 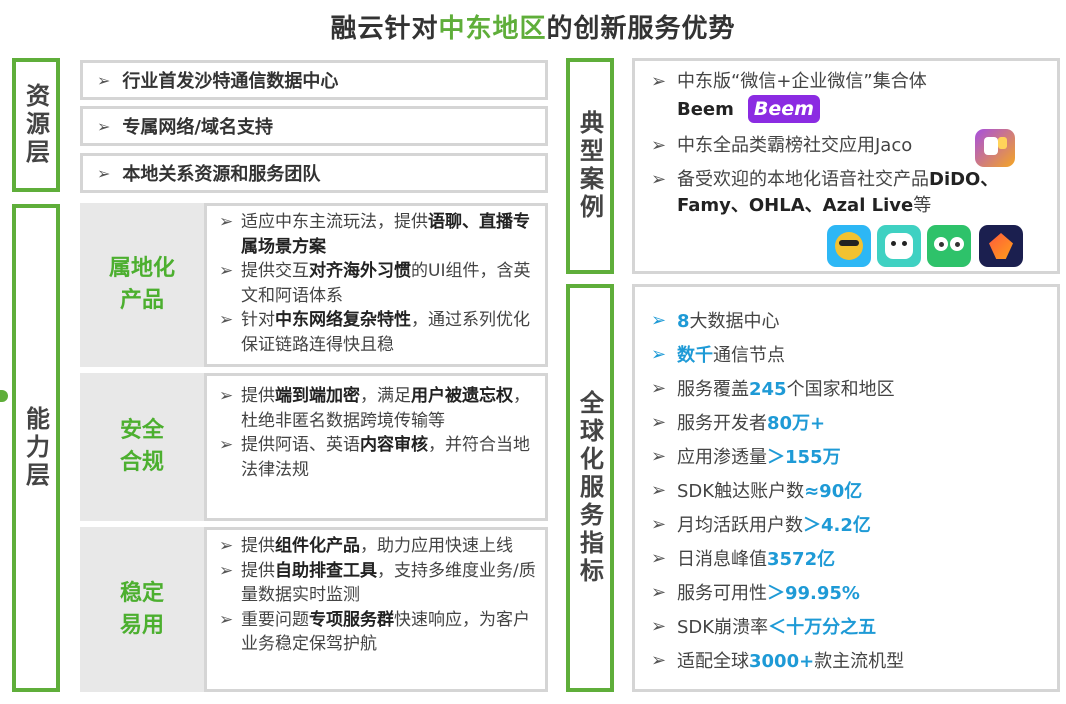 I want to click on case-bold: Beem, so click(x=705, y=109).